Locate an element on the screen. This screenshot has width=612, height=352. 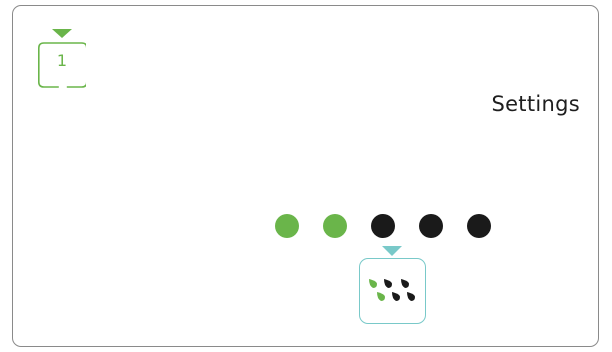
drop-row-top is located at coordinates (389, 283).